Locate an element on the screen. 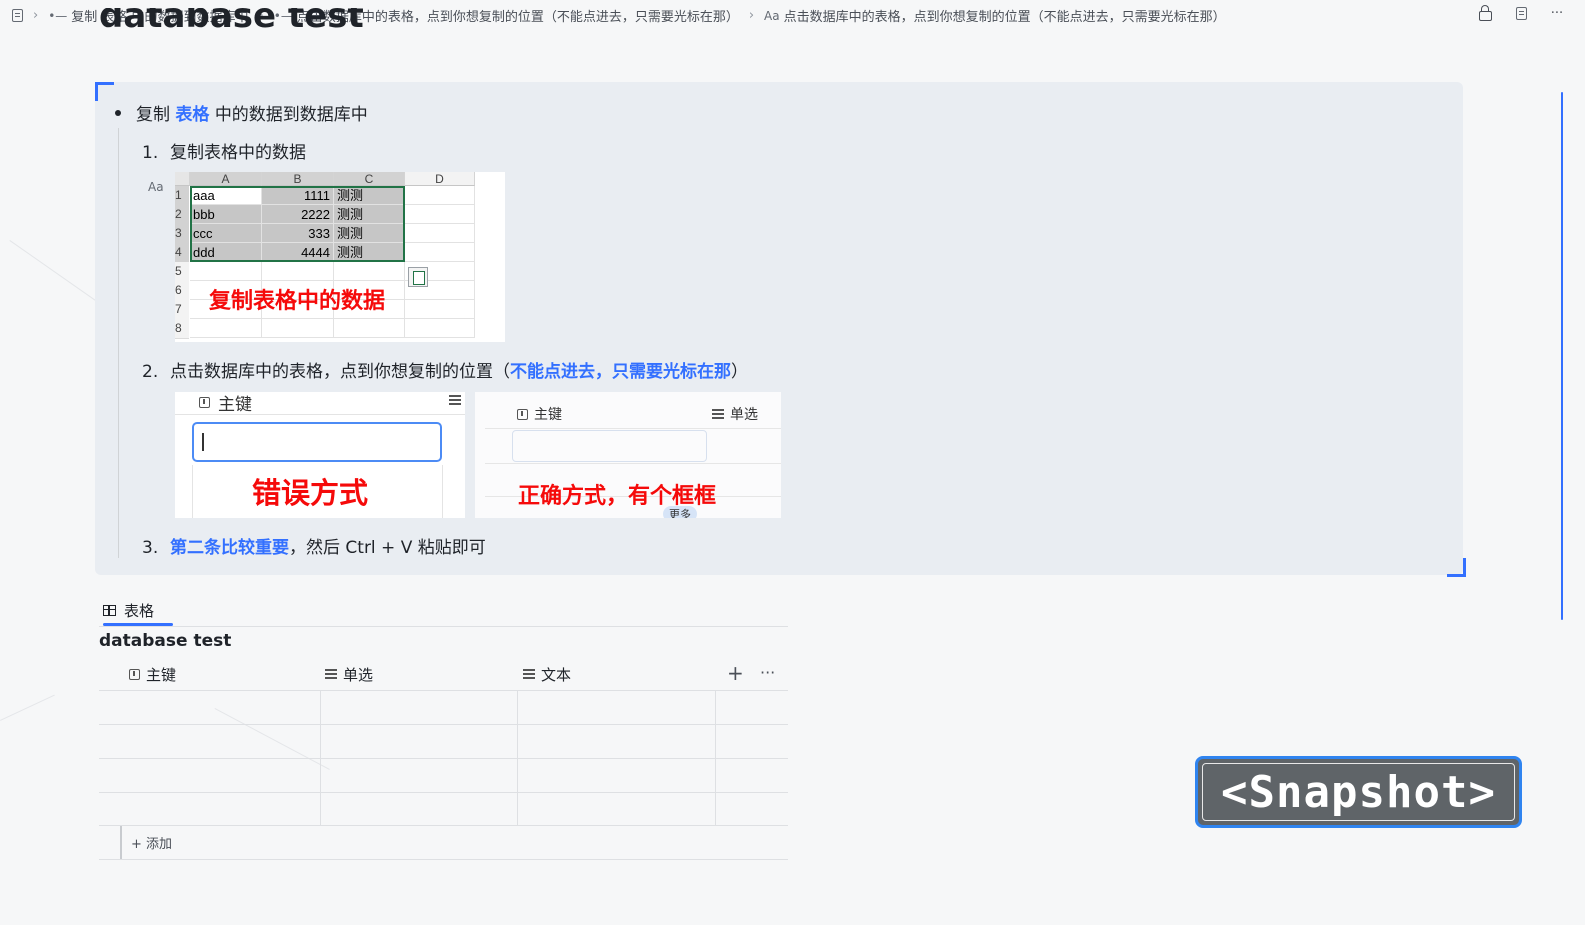 The width and height of the screenshot is (1585, 925). column-header-select: 单选 is located at coordinates (735, 414).